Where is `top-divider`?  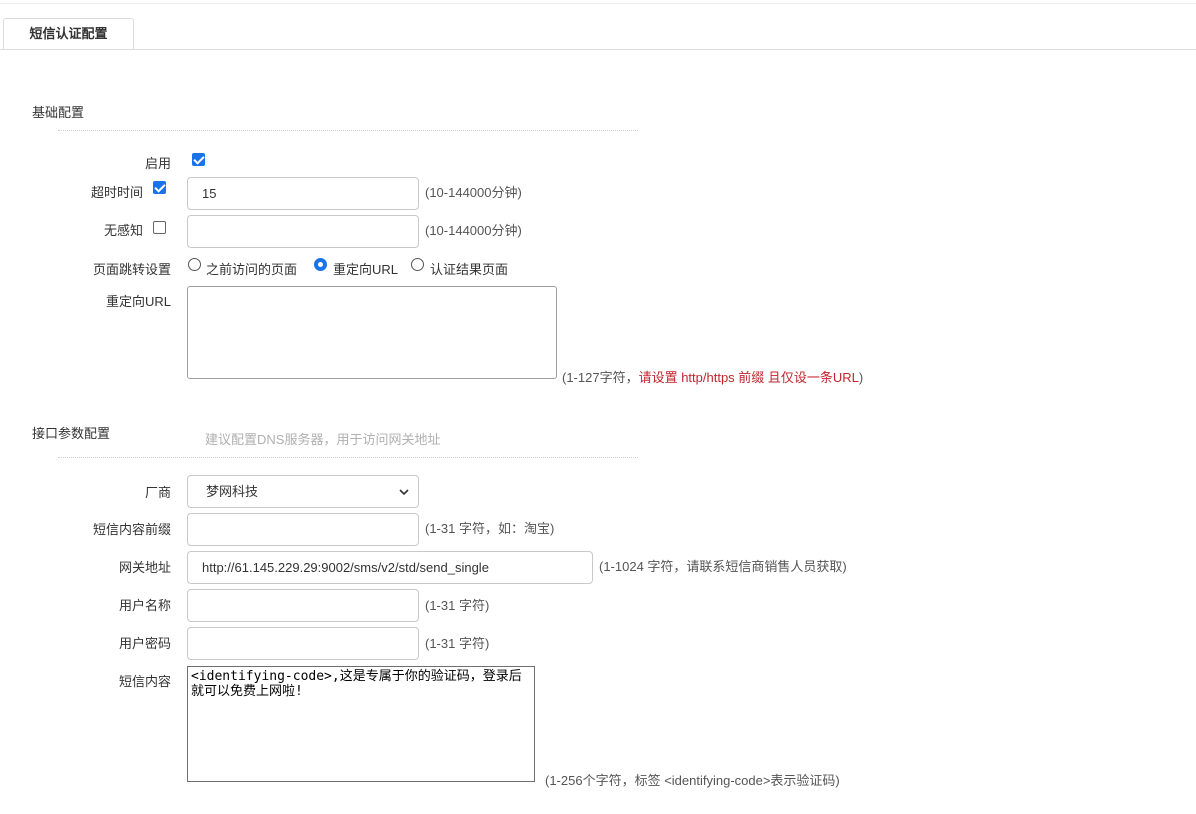
top-divider is located at coordinates (598, 3).